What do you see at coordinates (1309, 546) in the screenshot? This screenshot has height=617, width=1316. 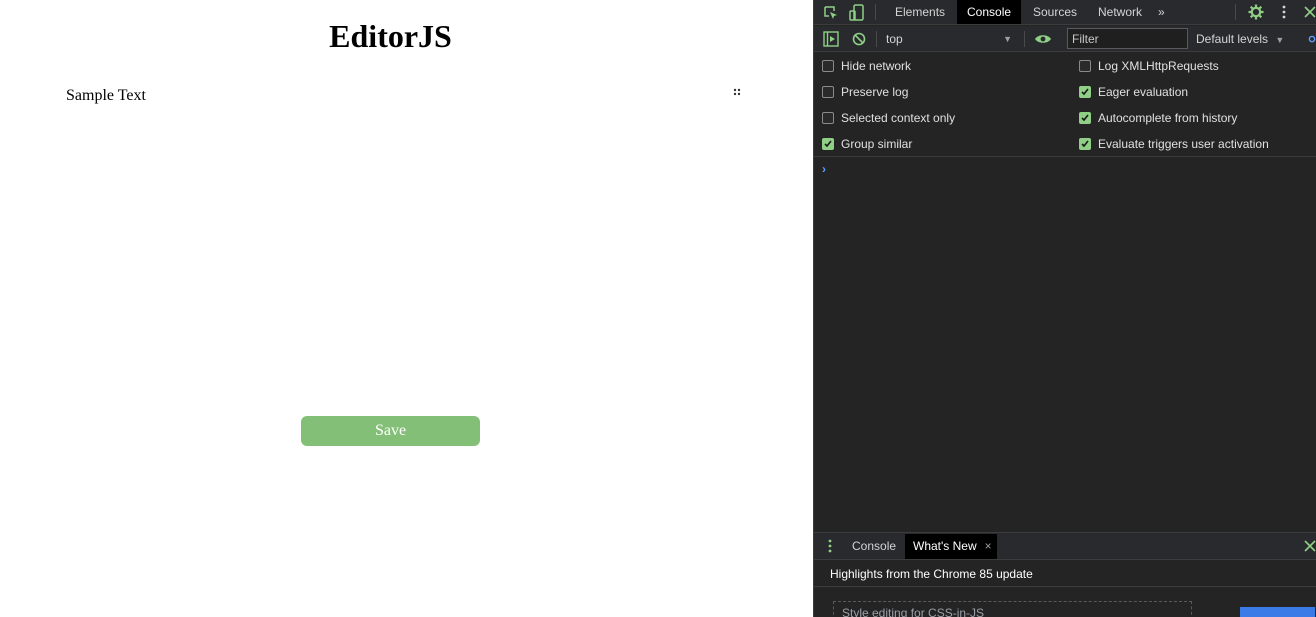 I see `close-drawer-icon` at bounding box center [1309, 546].